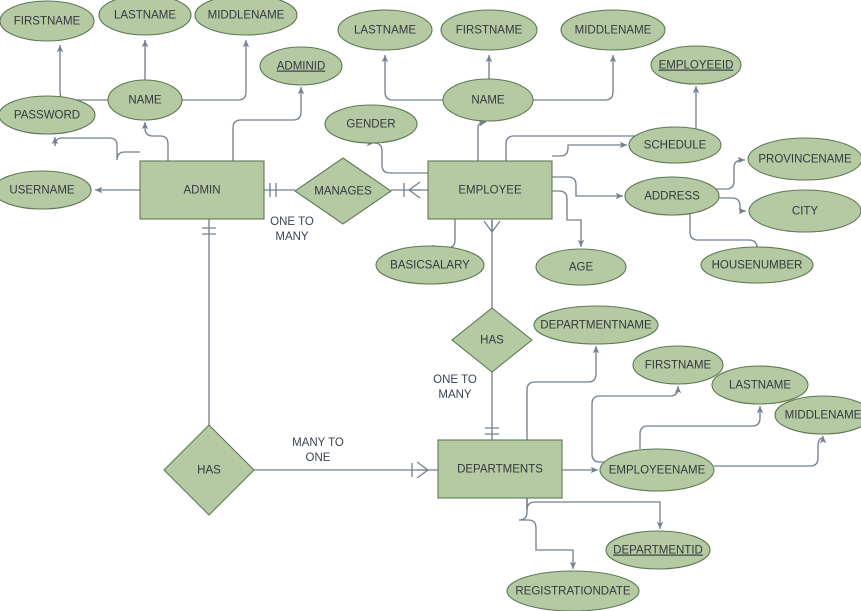  I want to click on edge-emp-gender, so click(400, 156).